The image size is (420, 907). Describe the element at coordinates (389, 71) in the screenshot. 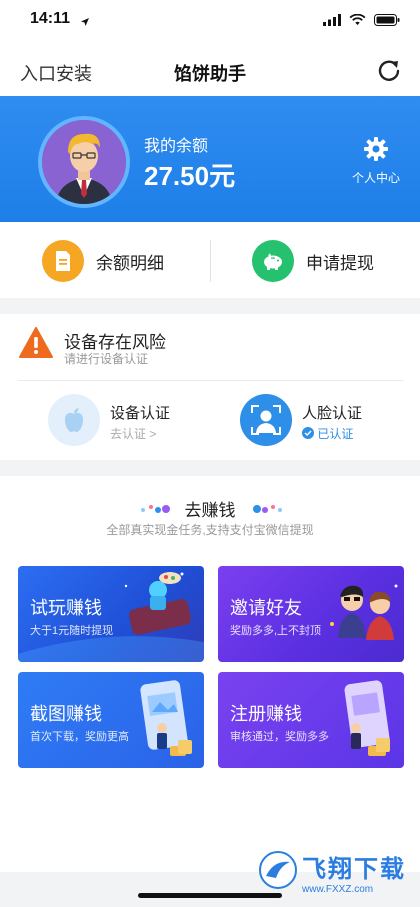

I see `refresh-icon` at that location.